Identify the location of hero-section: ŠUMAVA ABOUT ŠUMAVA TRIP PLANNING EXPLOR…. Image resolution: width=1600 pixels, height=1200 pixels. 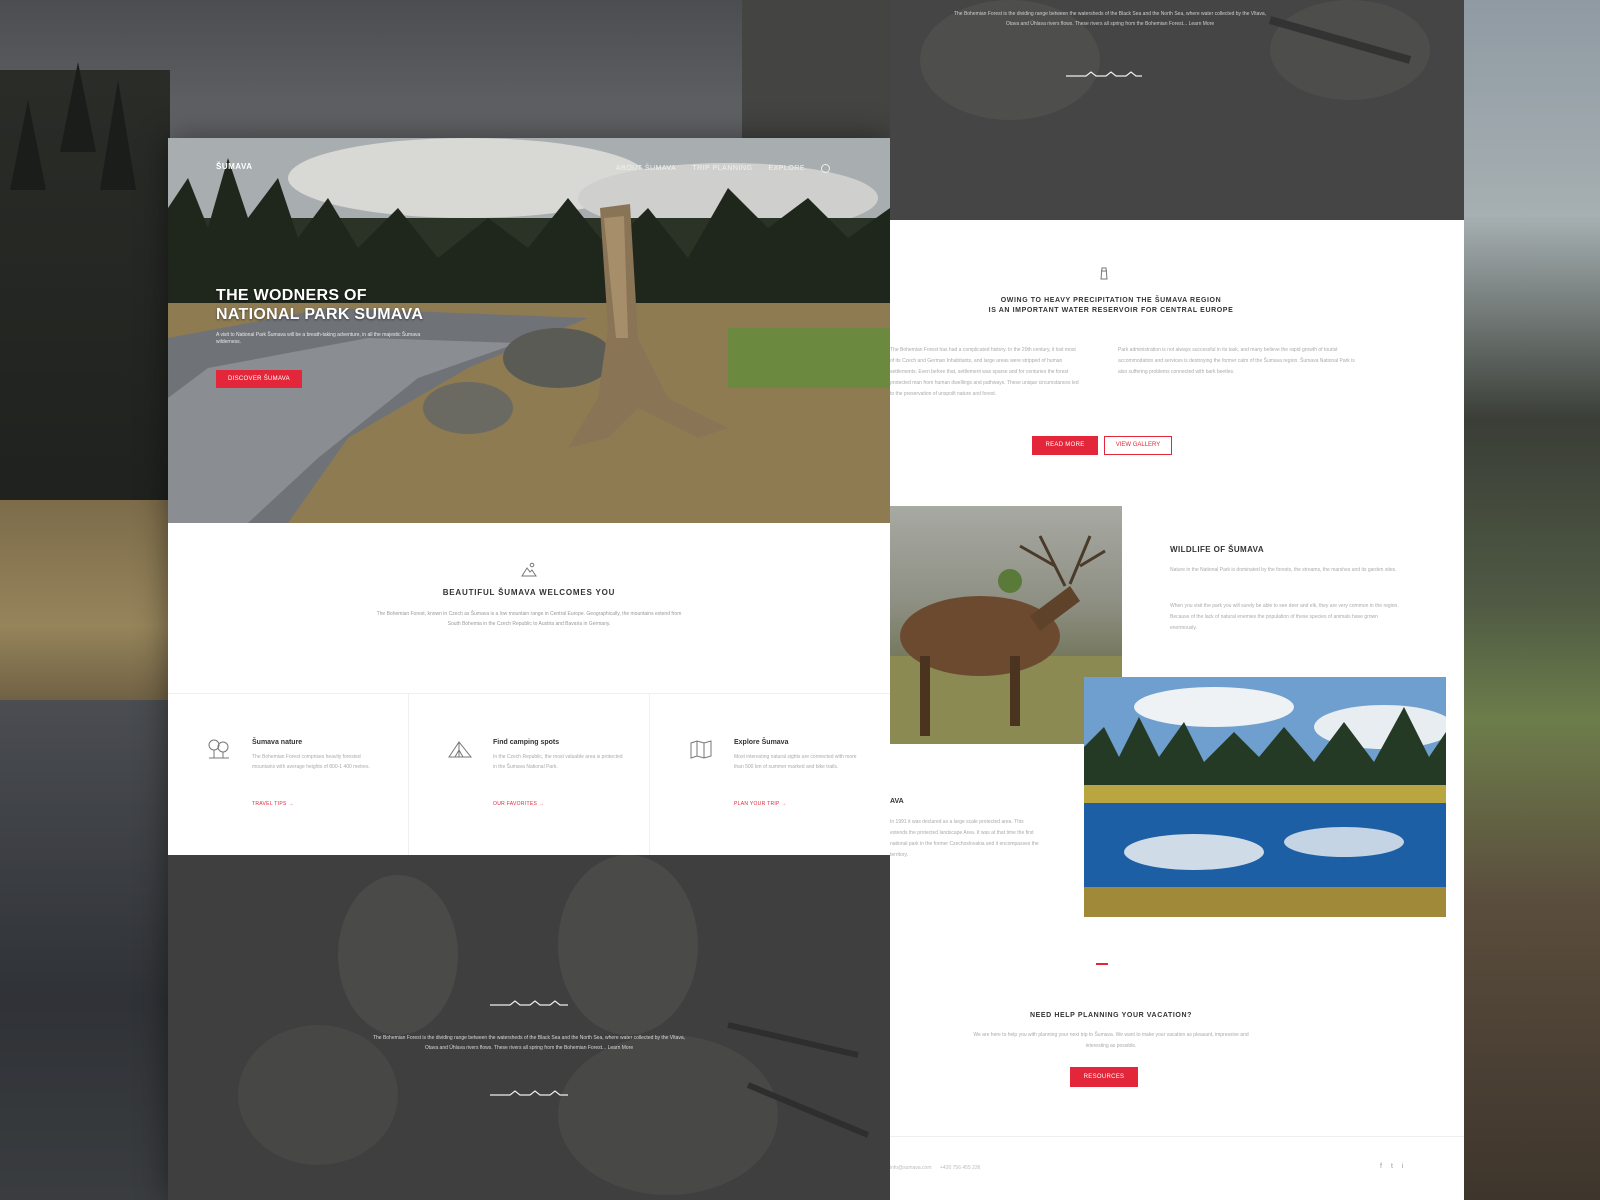
(529, 330).